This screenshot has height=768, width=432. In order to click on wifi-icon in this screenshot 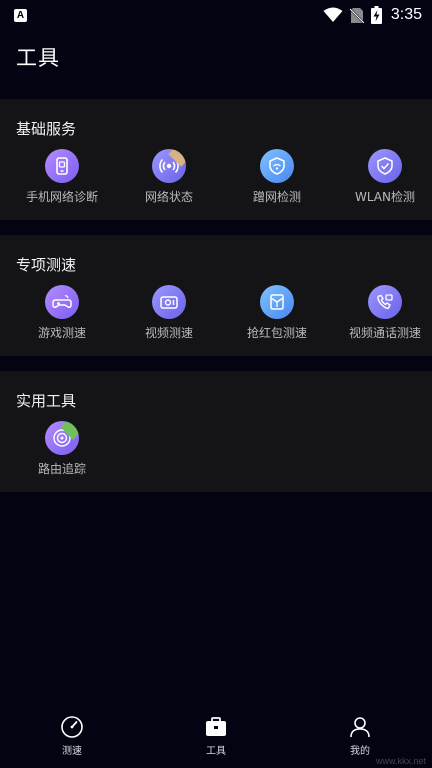, I will do `click(333, 14)`.